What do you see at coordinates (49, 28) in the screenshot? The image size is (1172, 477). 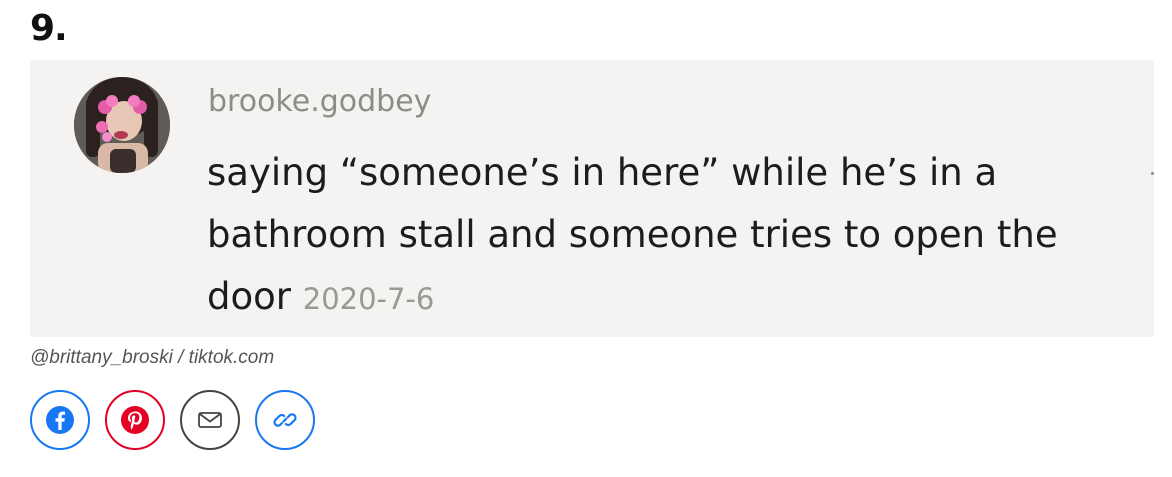 I see `item-number: 9.` at bounding box center [49, 28].